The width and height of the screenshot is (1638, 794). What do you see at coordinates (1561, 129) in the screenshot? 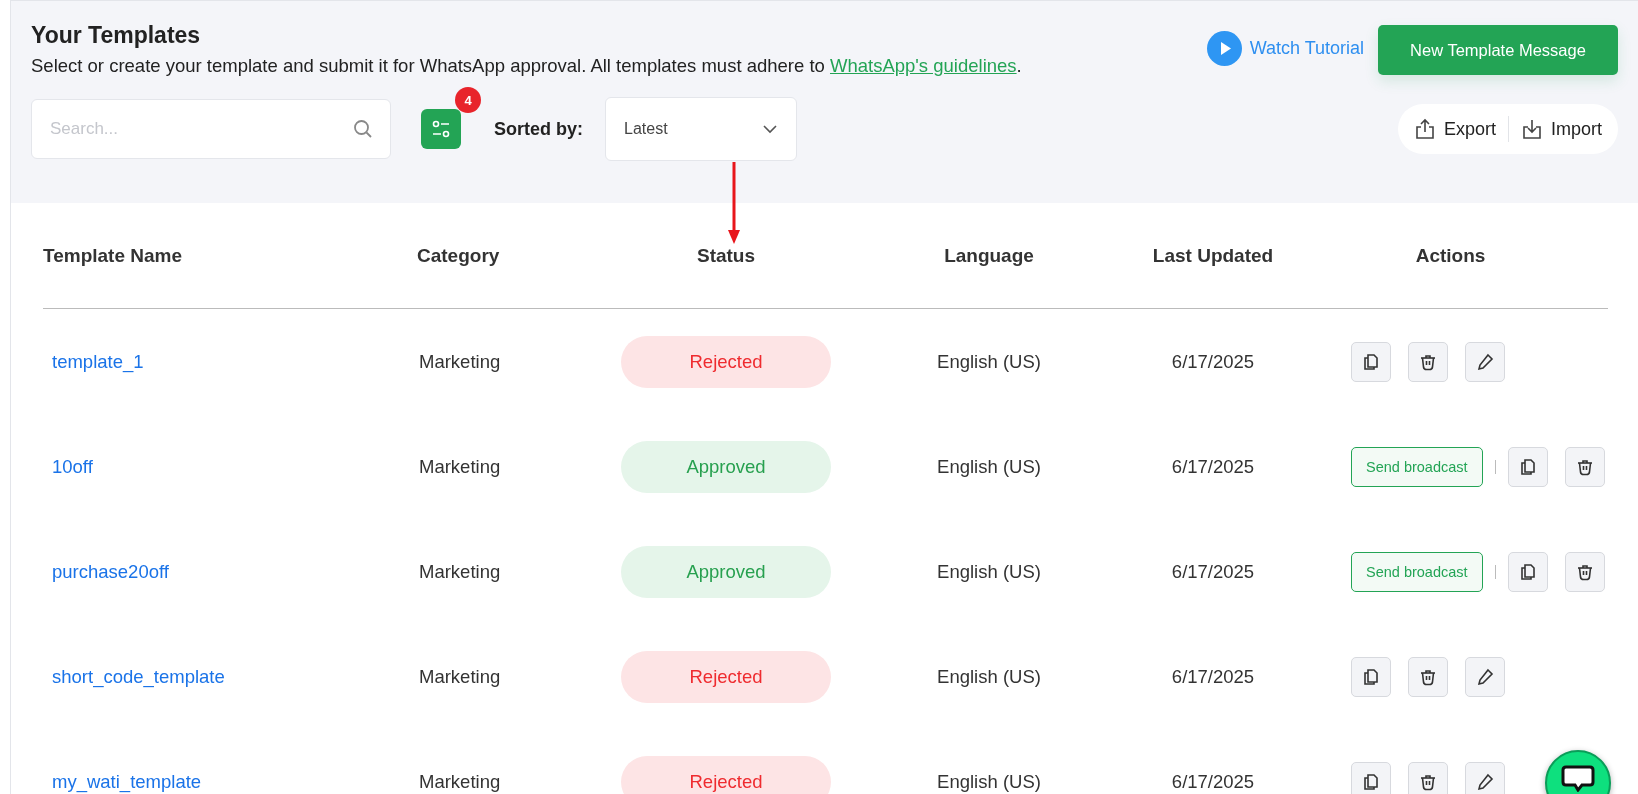
I see `import-button: Import` at bounding box center [1561, 129].